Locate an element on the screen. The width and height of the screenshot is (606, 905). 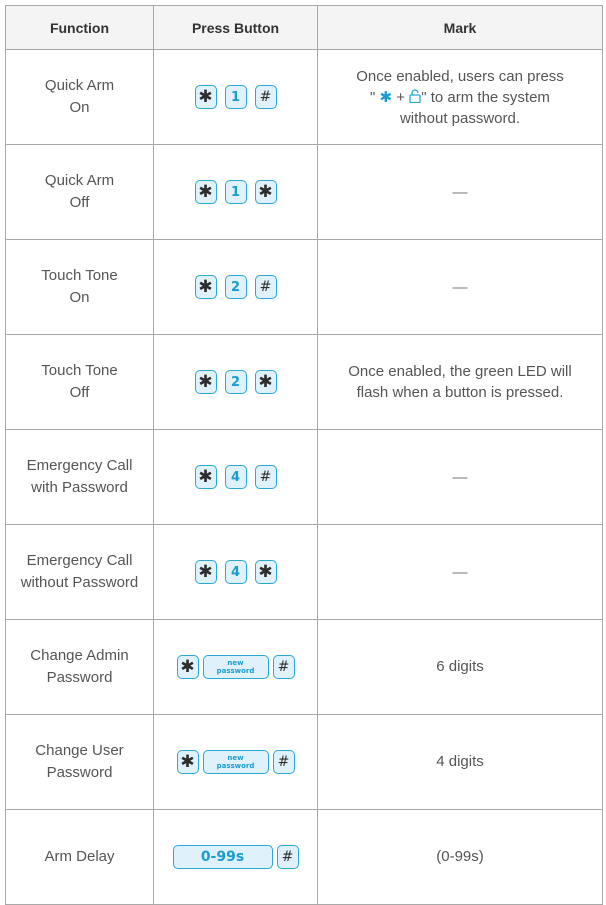
mark-plus: + is located at coordinates (401, 97).